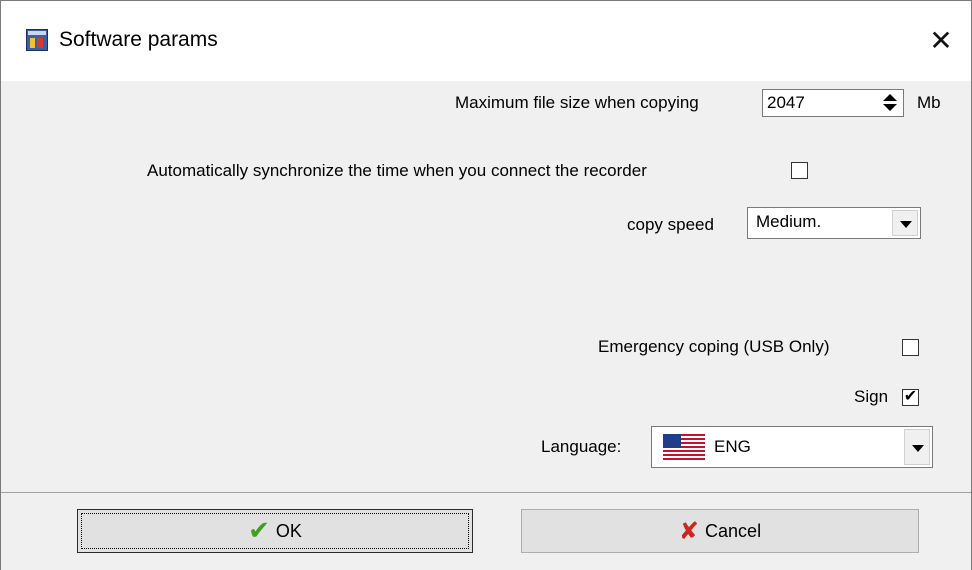  Describe the element at coordinates (37, 40) in the screenshot. I see `app-icon` at that location.